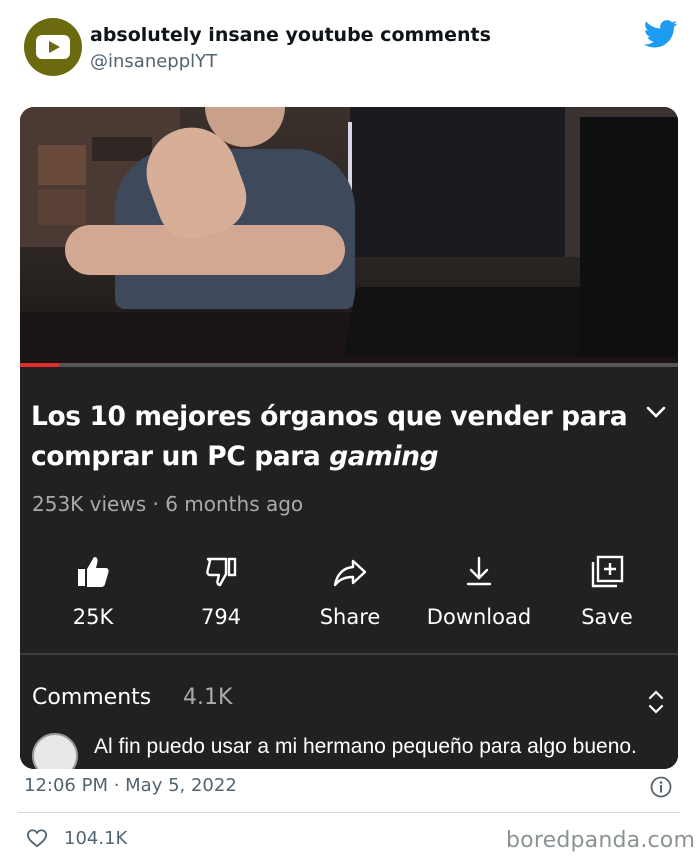  What do you see at coordinates (221, 617) in the screenshot?
I see `dislike-count: 794` at bounding box center [221, 617].